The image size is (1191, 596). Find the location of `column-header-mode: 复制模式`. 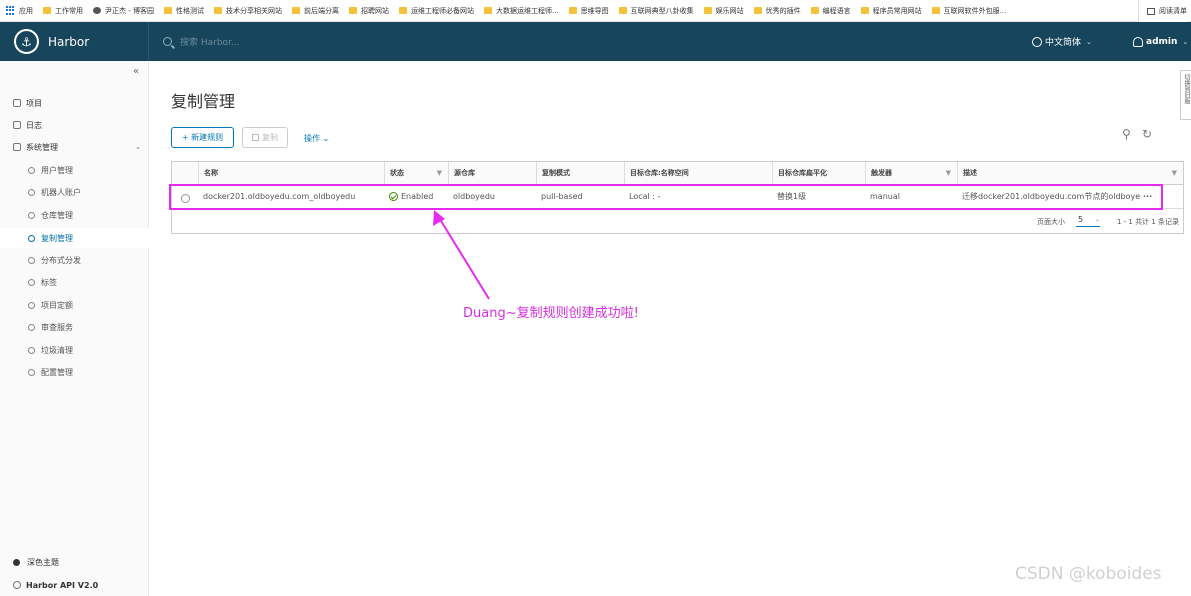

column-header-mode: 复制模式 is located at coordinates (580, 173).